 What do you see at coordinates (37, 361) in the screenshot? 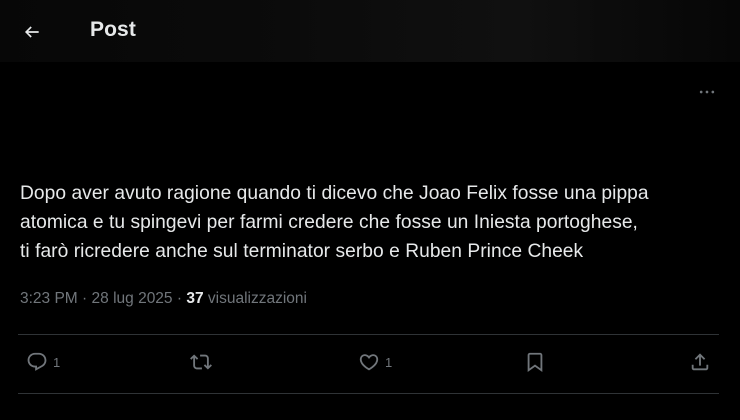
I see `comment-bubble-icon` at bounding box center [37, 361].